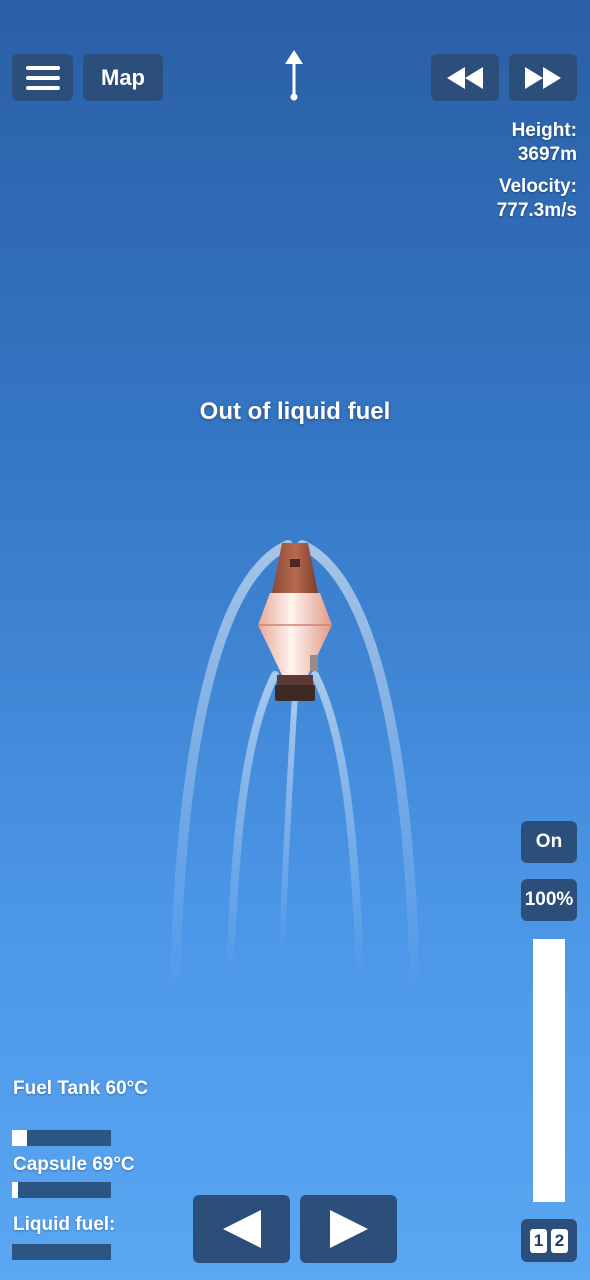 The height and width of the screenshot is (1280, 590). What do you see at coordinates (295, 411) in the screenshot?
I see `status-message: Out of liquid fuel` at bounding box center [295, 411].